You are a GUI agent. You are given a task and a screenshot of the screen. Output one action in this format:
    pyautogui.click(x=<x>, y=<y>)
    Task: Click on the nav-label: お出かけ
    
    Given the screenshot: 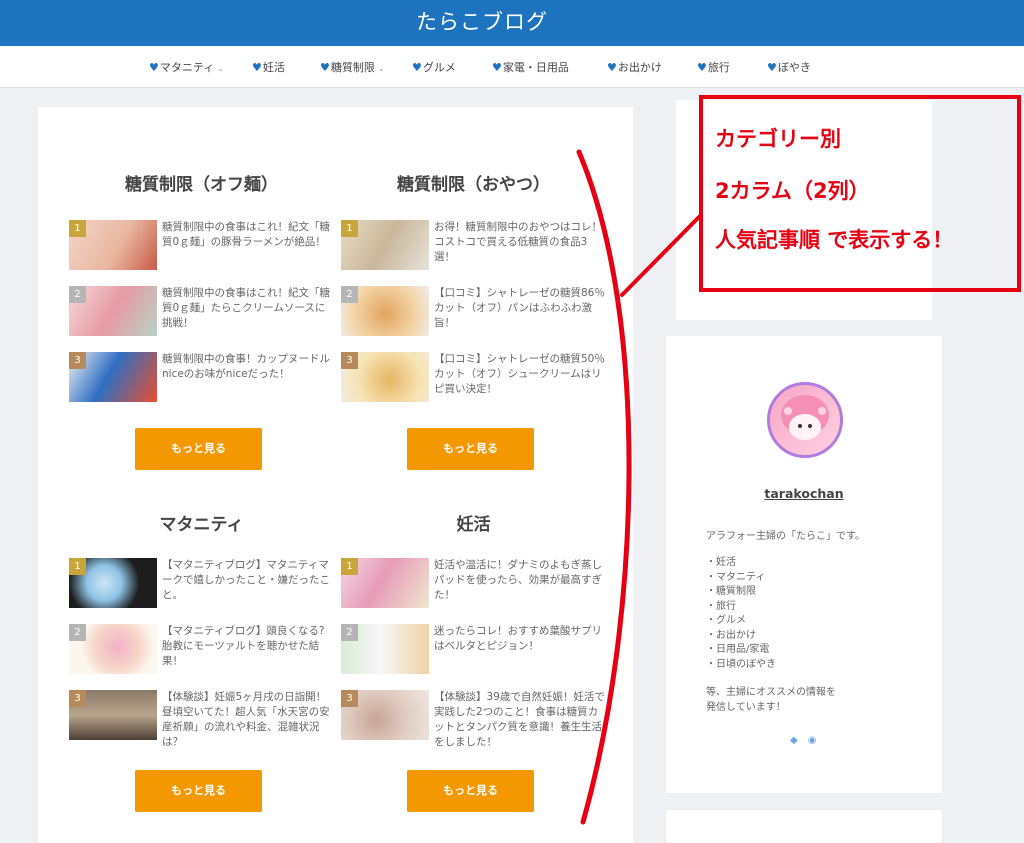 What is the action you would take?
    pyautogui.click(x=639, y=67)
    